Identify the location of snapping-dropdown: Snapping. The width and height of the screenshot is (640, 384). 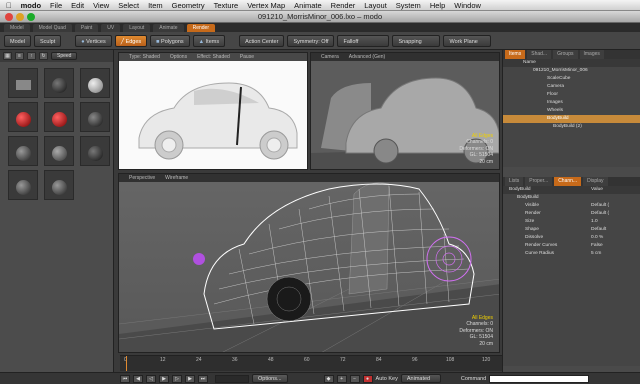
(416, 40).